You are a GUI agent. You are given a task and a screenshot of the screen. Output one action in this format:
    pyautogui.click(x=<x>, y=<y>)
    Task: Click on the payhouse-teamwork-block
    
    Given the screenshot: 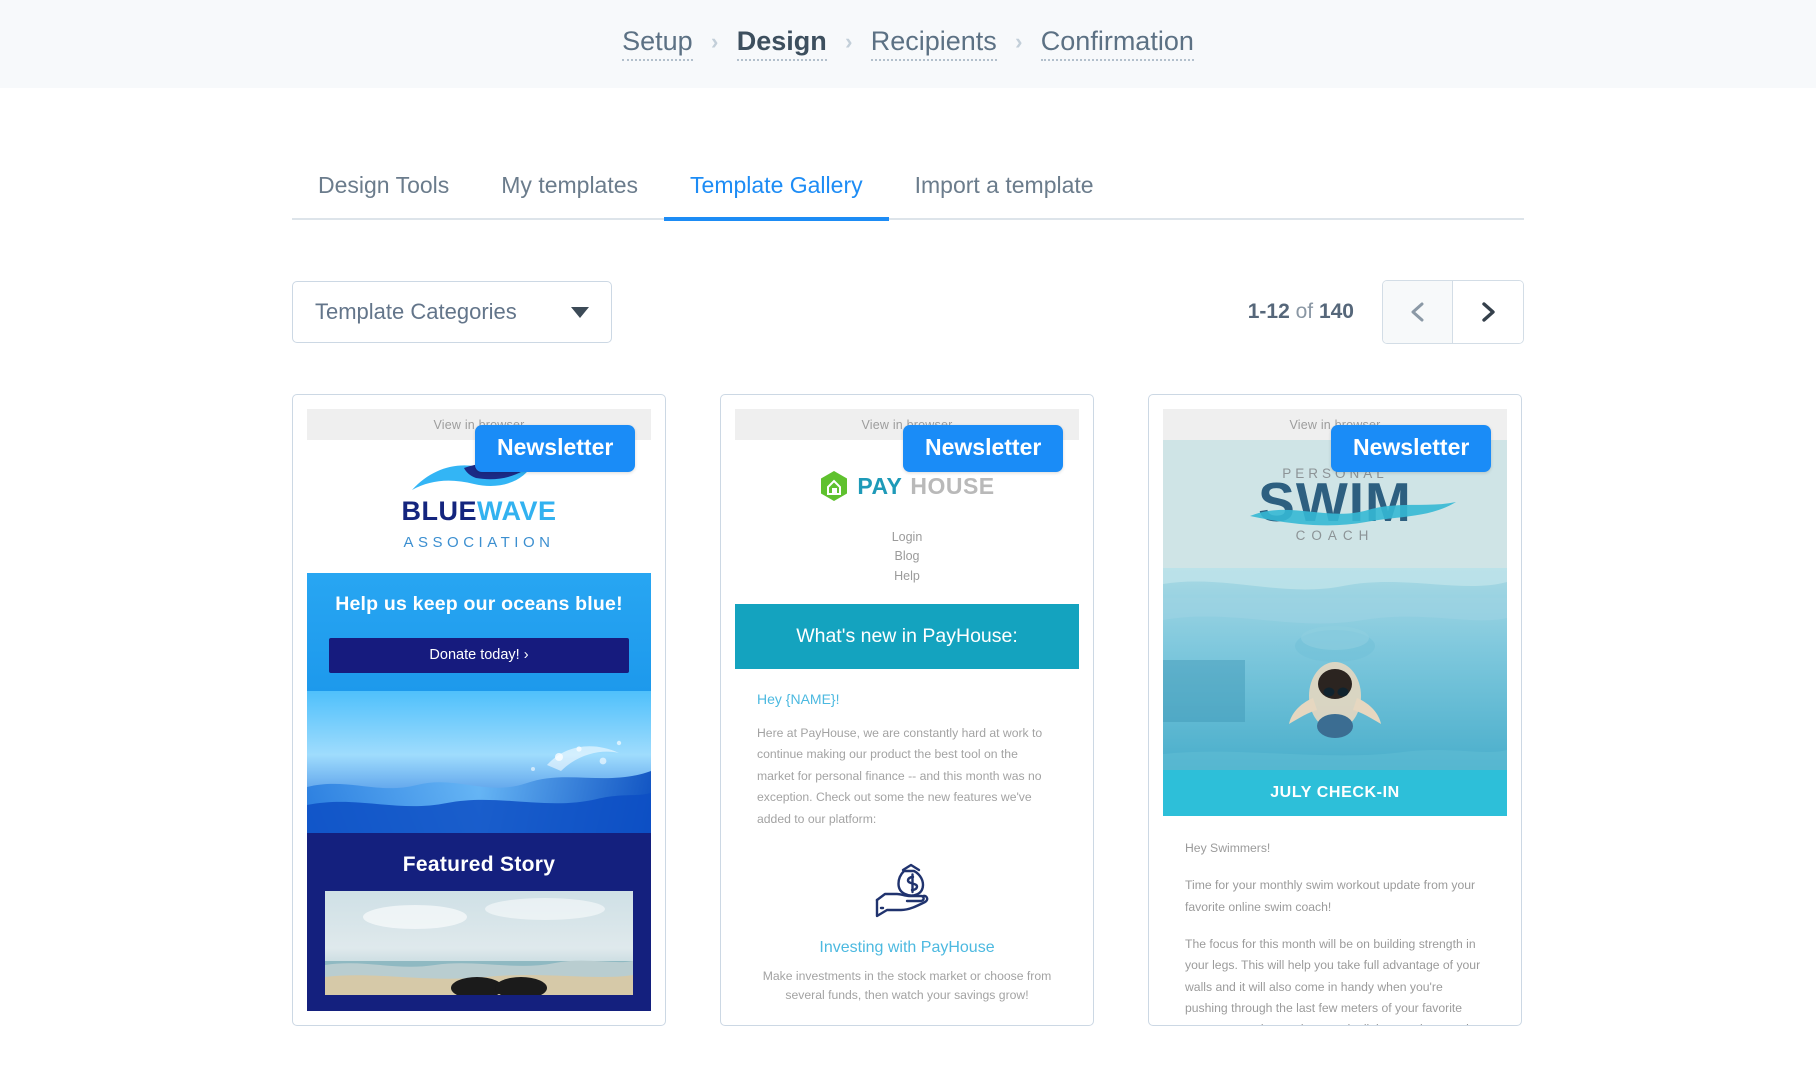 What is the action you would take?
    pyautogui.click(x=907, y=1015)
    